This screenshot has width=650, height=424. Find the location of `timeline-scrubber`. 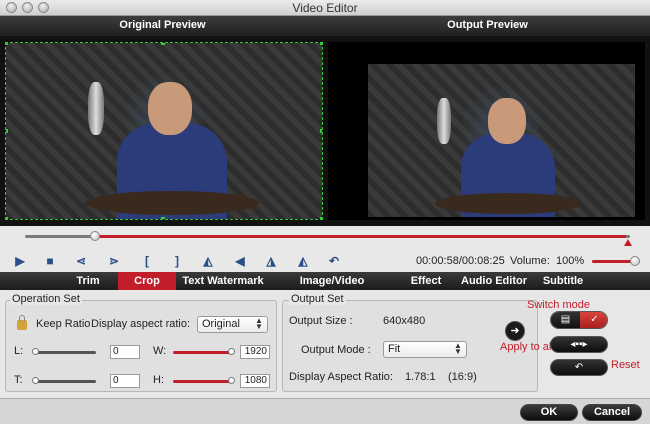

timeline-scrubber is located at coordinates (325, 238).